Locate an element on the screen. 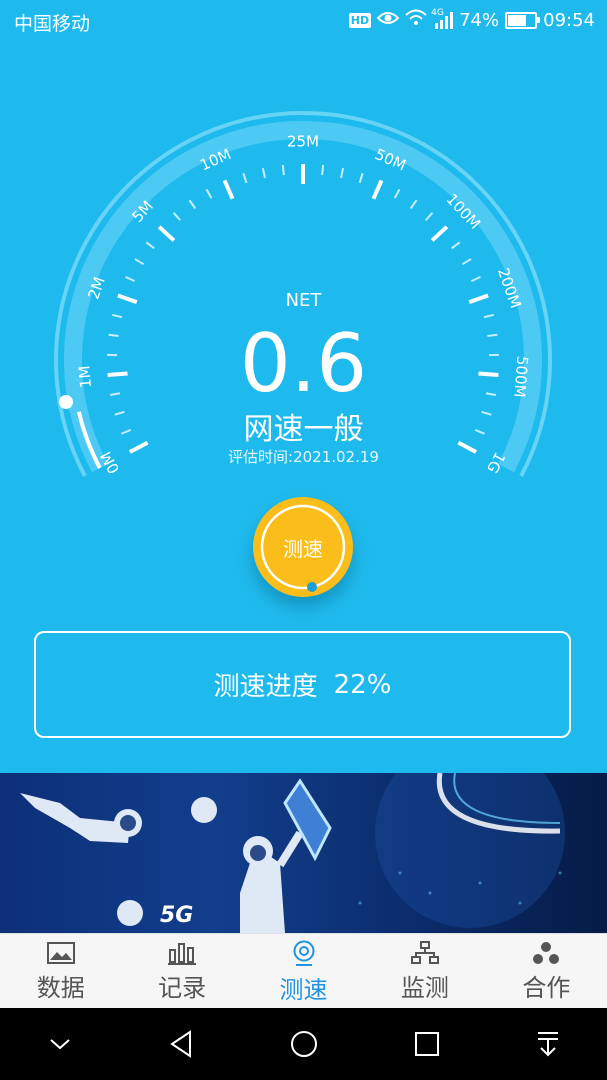 The width and height of the screenshot is (607, 1080). hd-icon: HD is located at coordinates (360, 20).